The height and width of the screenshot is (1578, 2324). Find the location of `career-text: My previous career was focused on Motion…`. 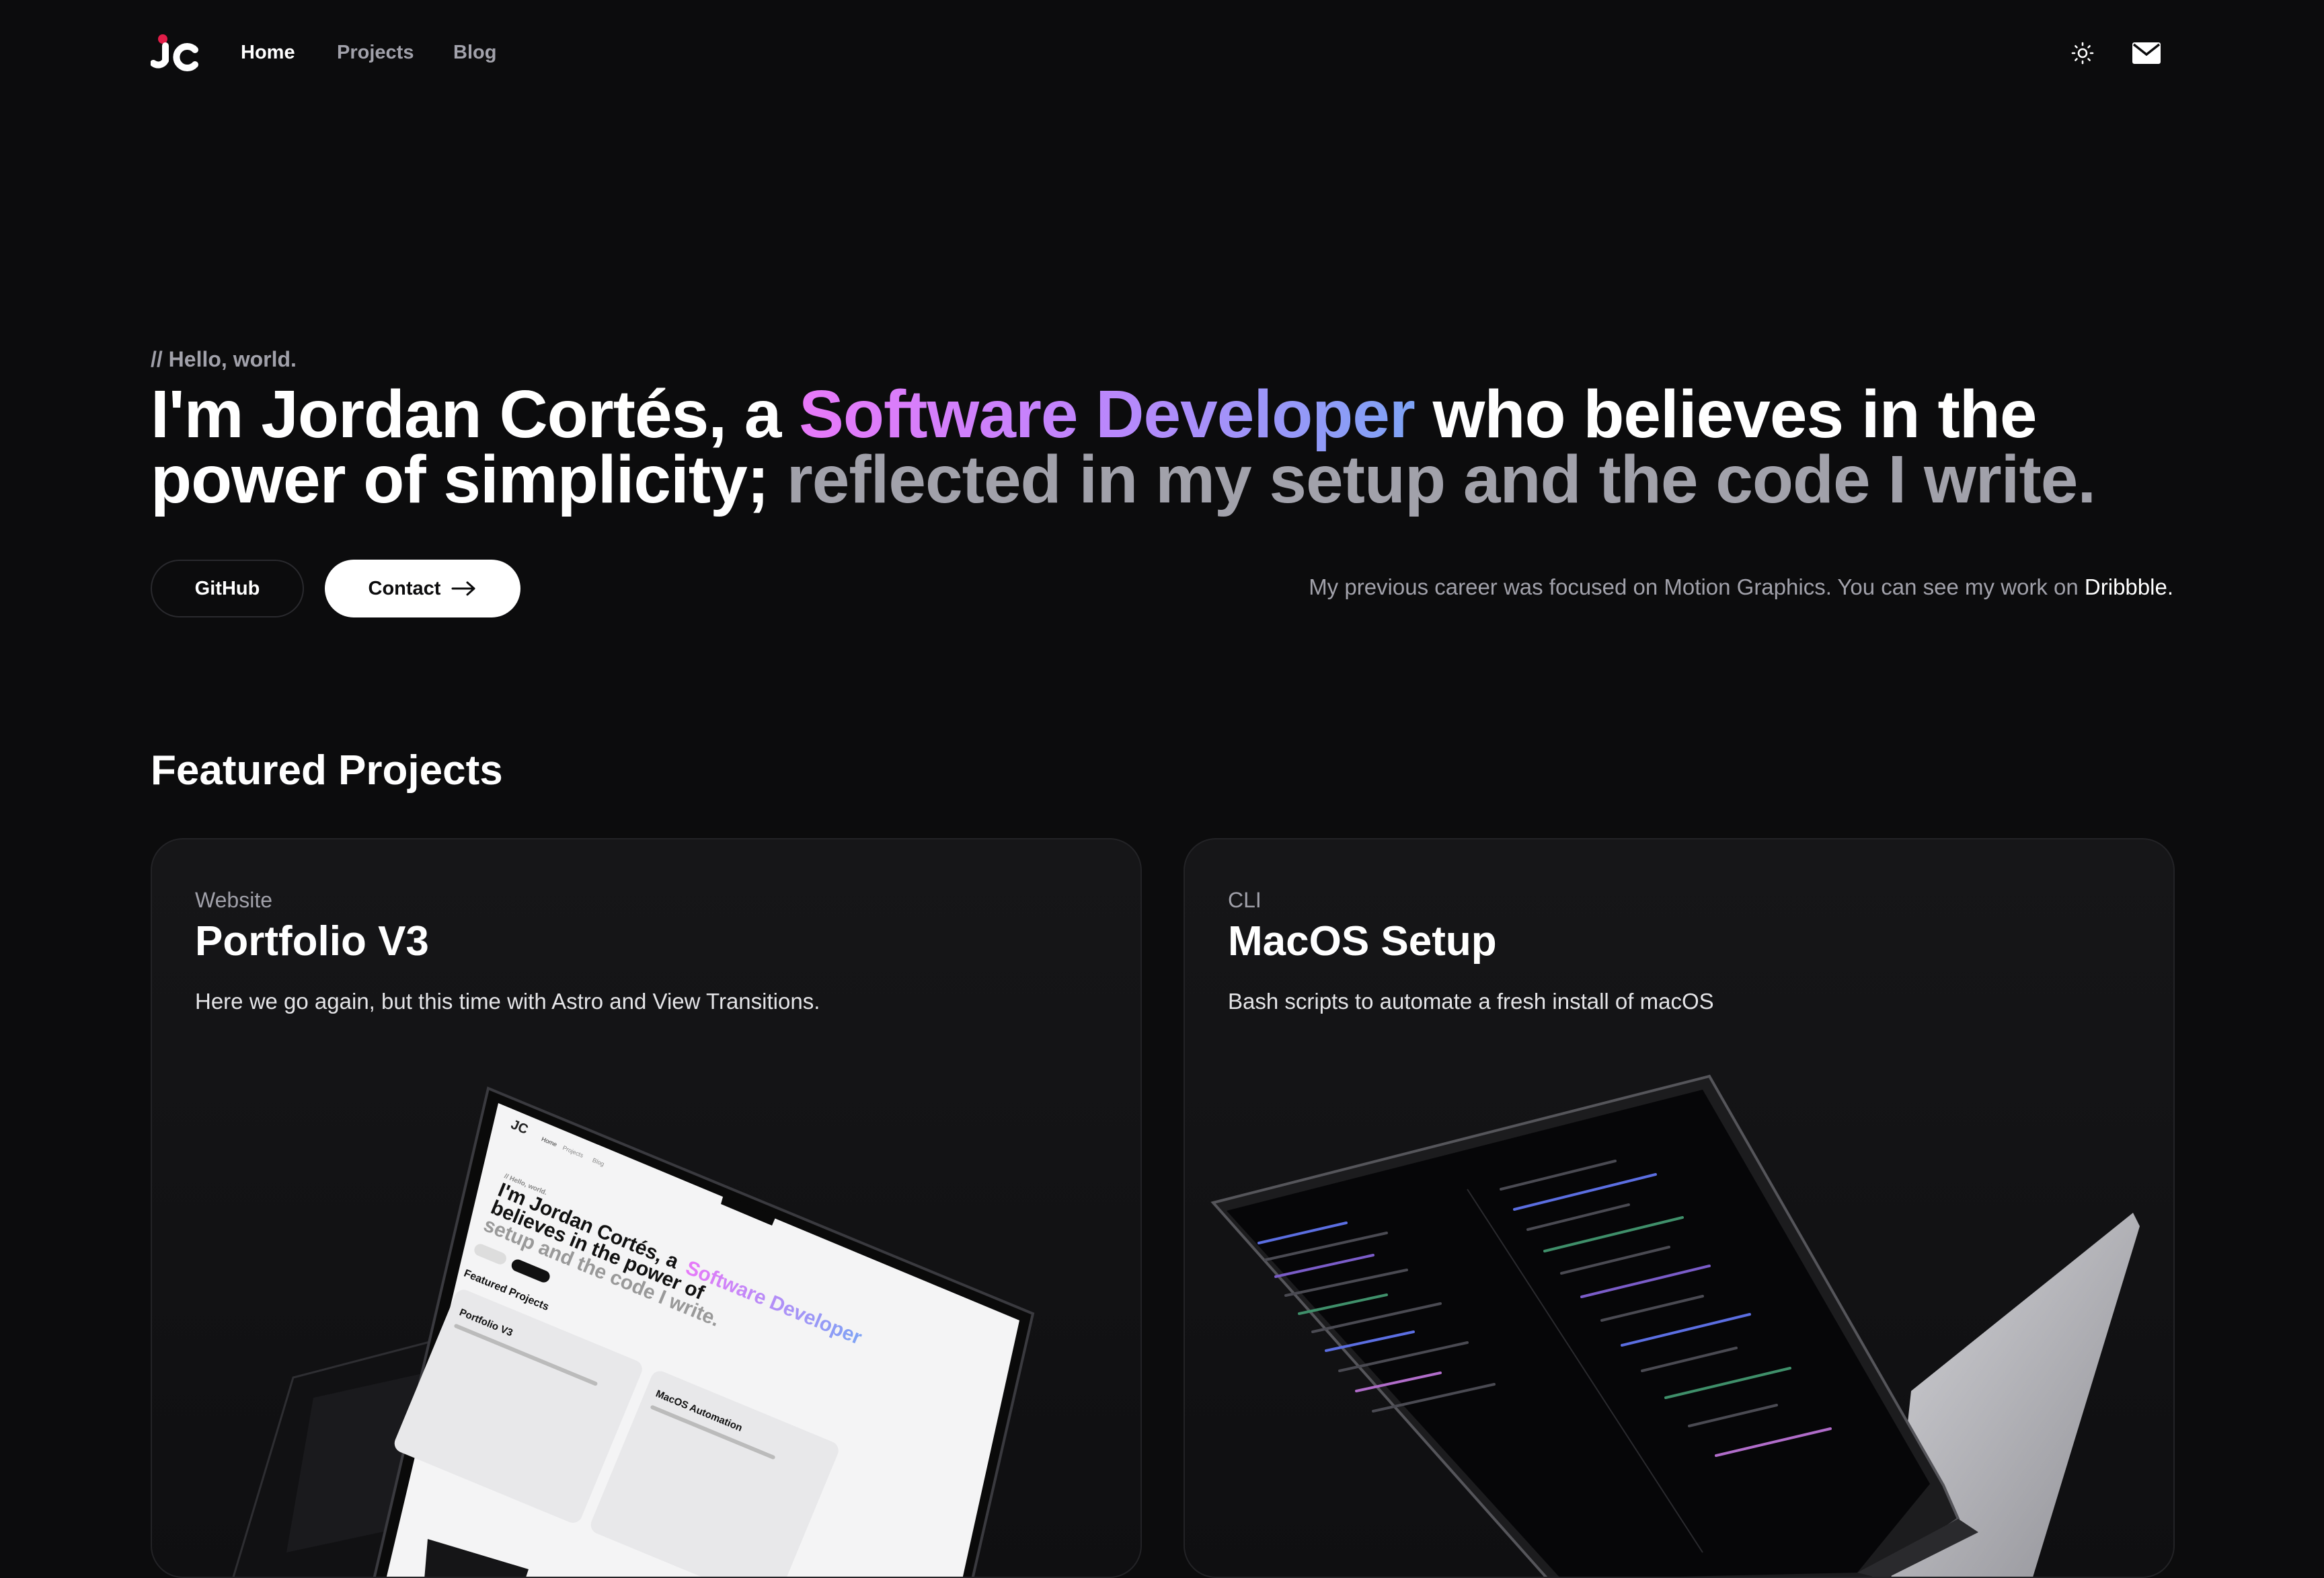

career-text: My previous career was focused on Motion… is located at coordinates (1697, 586).